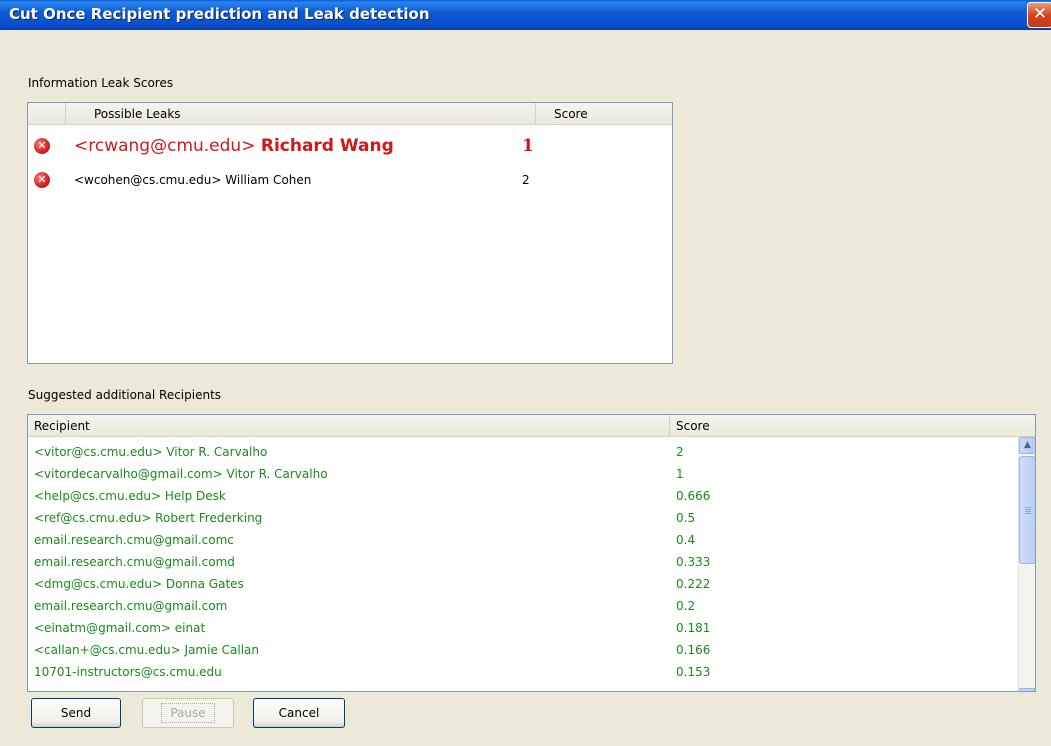 This screenshot has height=746, width=1051. I want to click on leak-section-label: Information Leak Scores, so click(101, 83).